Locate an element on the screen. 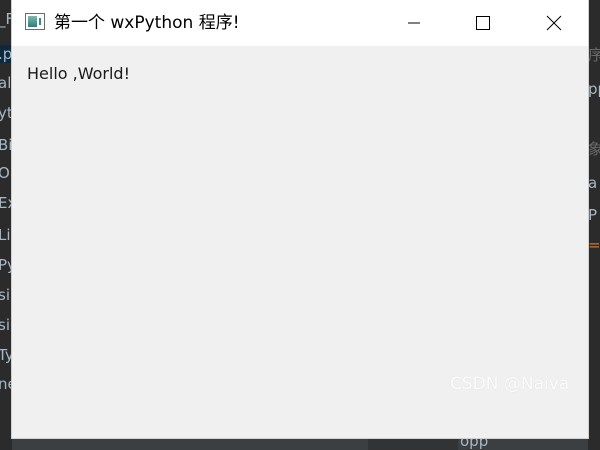  right-fragment-line: 序 is located at coordinates (594, 55).